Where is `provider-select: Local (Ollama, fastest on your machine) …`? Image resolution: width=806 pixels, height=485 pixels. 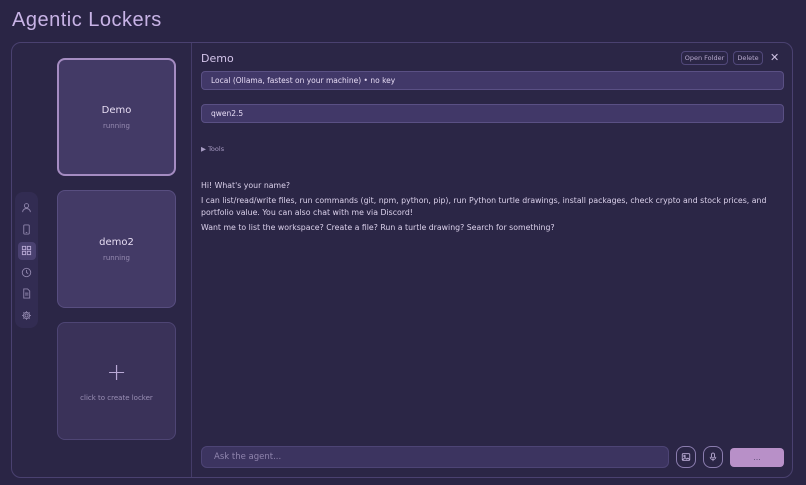
provider-select: Local (Ollama, fastest on your machine) … is located at coordinates (492, 80).